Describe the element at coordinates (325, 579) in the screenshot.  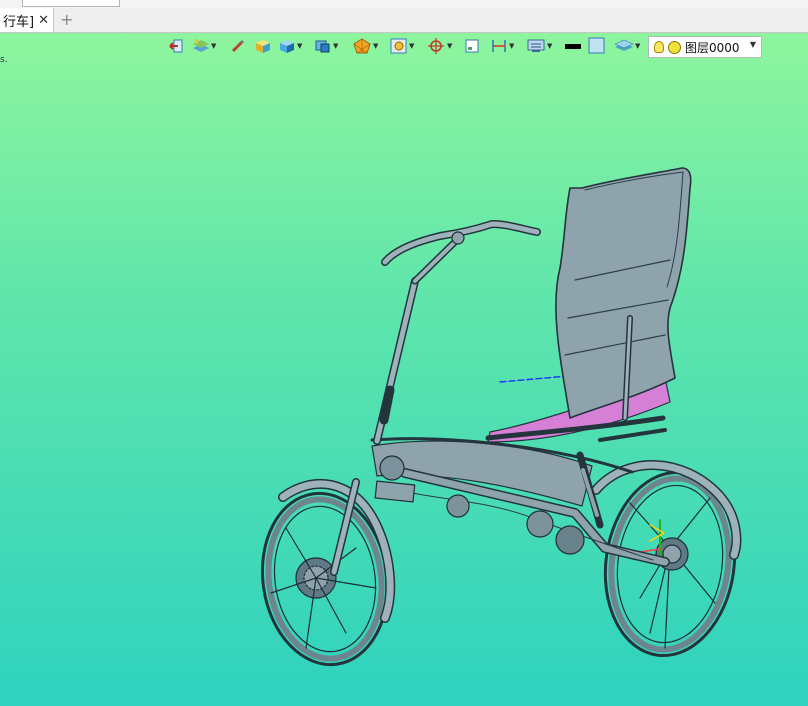
I see `front-wheel` at that location.